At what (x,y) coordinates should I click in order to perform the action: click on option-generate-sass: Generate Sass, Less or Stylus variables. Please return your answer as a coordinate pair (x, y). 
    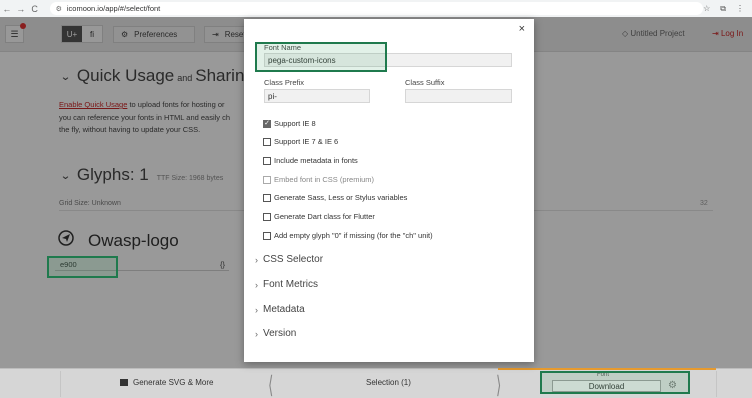
    Looking at the image, I should click on (335, 197).